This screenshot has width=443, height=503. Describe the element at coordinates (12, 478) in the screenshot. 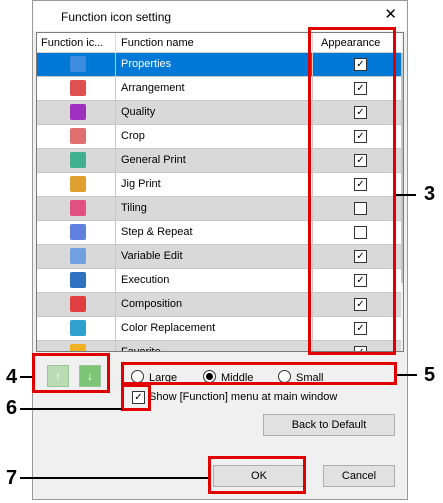

I see `callout-7: 7` at that location.